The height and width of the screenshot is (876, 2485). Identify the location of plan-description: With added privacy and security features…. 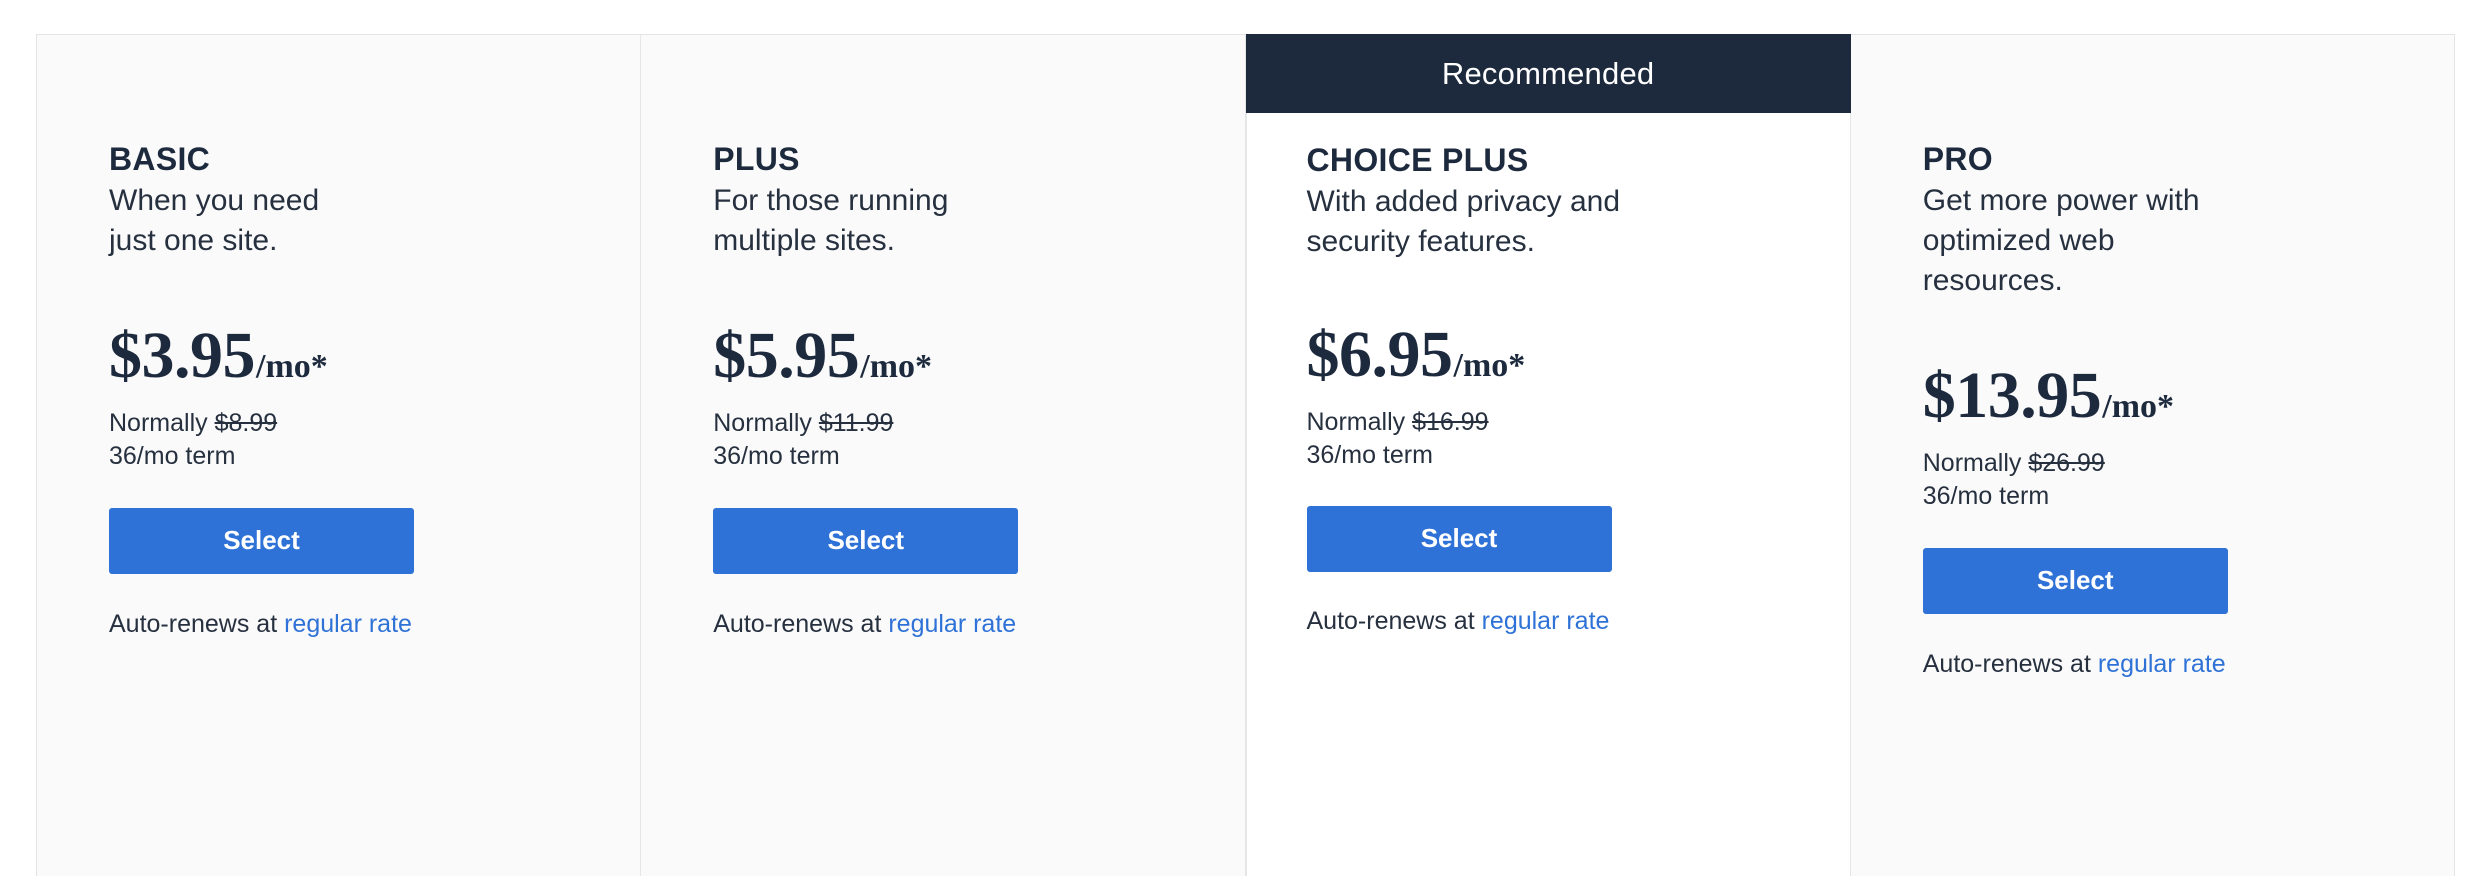
(1463, 222).